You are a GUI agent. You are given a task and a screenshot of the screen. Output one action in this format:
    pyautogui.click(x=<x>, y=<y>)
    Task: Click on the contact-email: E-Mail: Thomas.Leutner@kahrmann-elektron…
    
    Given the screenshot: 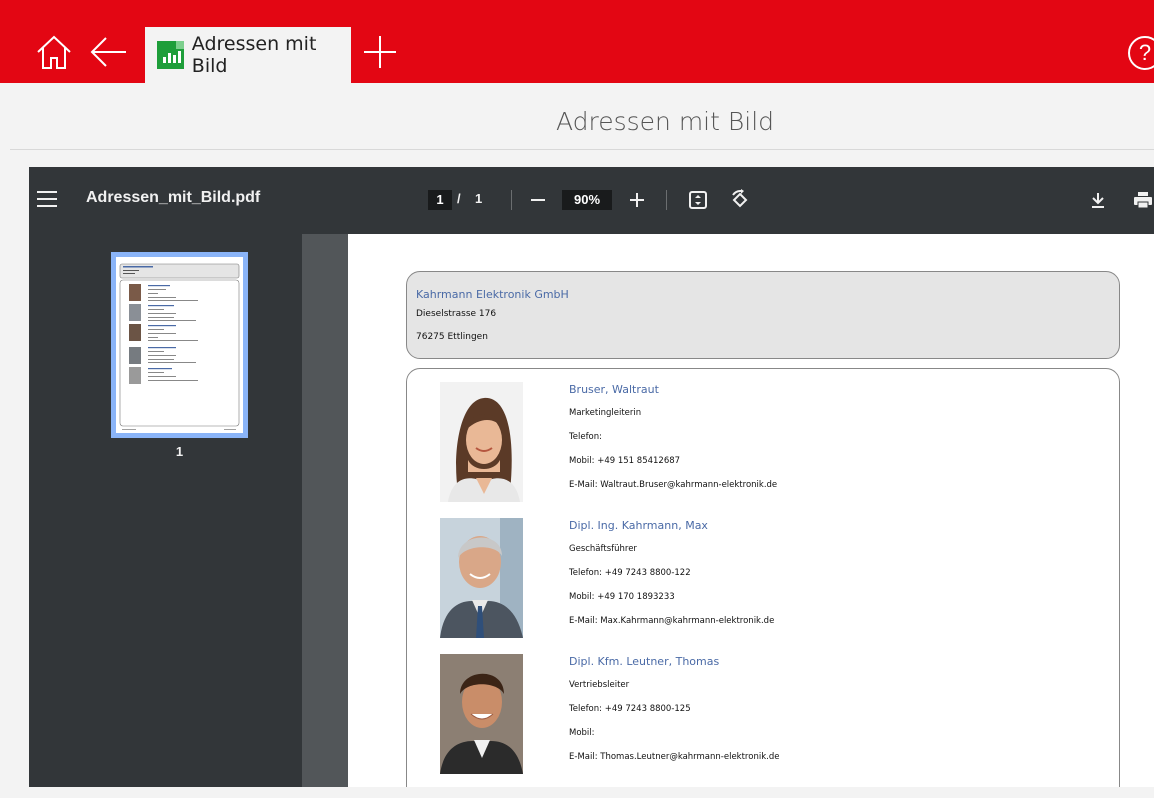 What is the action you would take?
    pyautogui.click(x=674, y=757)
    